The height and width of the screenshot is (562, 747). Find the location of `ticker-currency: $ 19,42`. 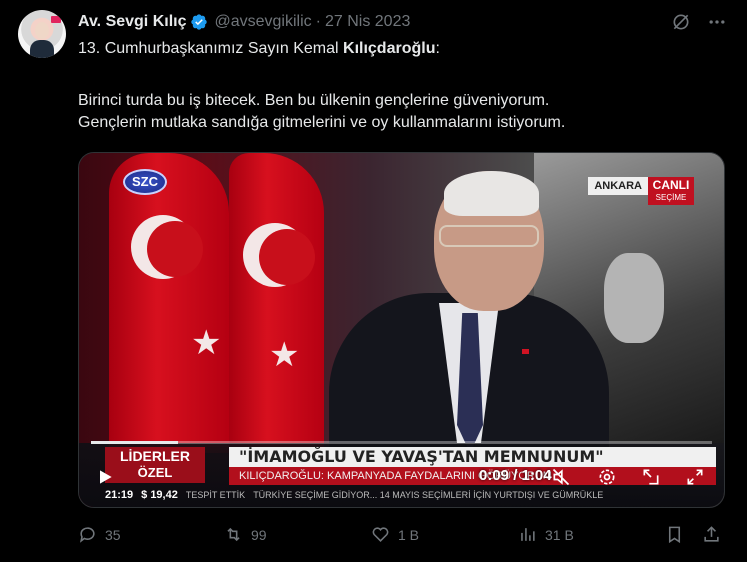

ticker-currency: $ 19,42 is located at coordinates (159, 495).